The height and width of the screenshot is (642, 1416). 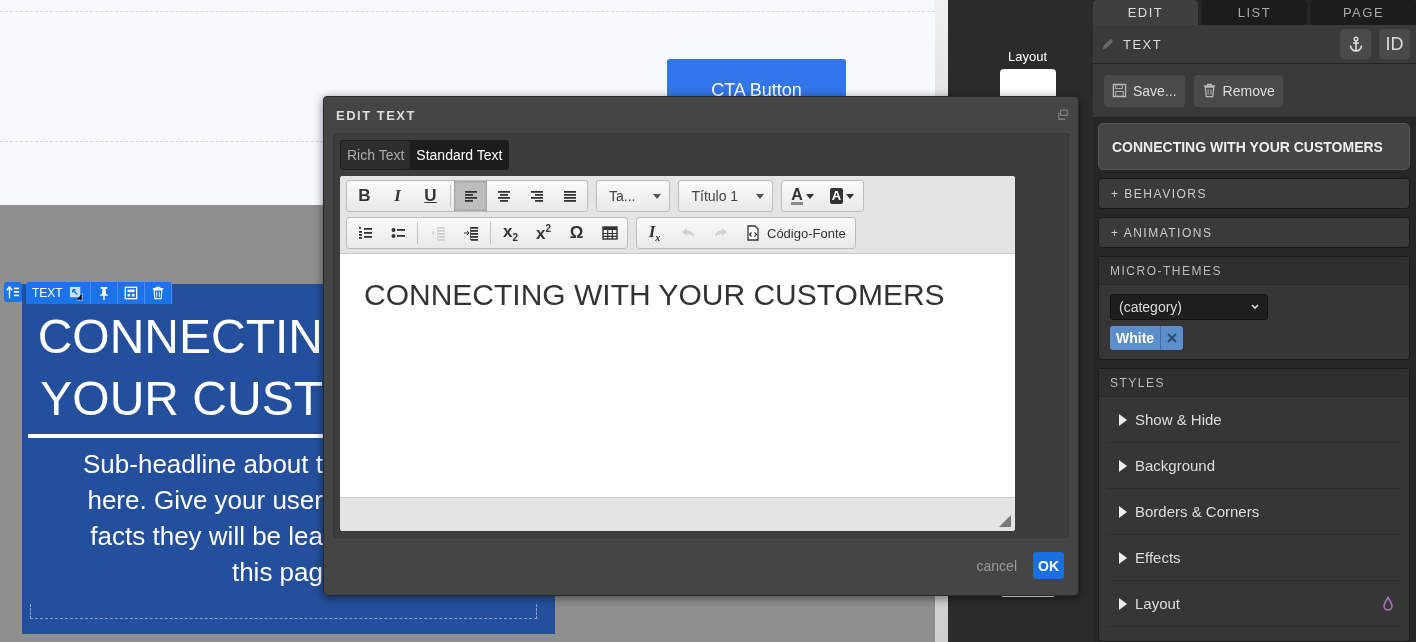 What do you see at coordinates (1255, 307) in the screenshot?
I see `chevron-down-icon` at bounding box center [1255, 307].